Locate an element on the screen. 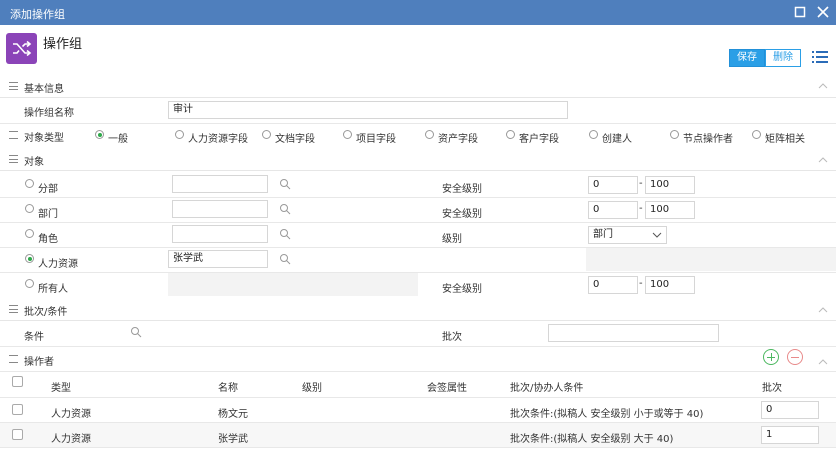 The image size is (836, 459). object-label: 分部 is located at coordinates (48, 189).